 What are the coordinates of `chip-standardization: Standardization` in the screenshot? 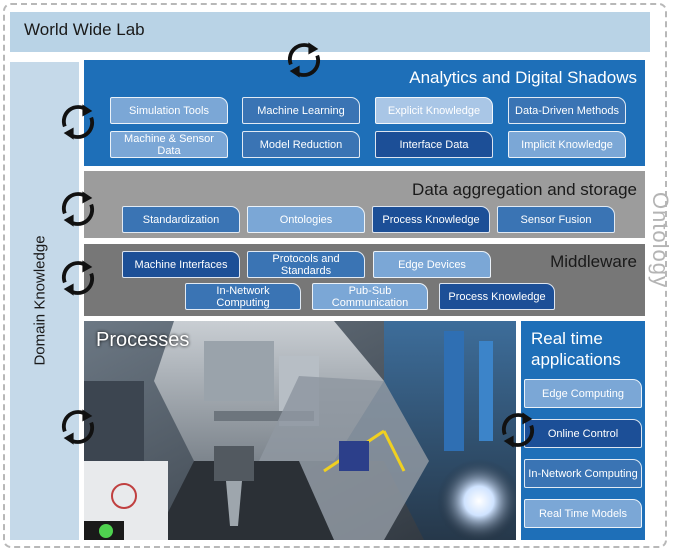 It's located at (181, 219).